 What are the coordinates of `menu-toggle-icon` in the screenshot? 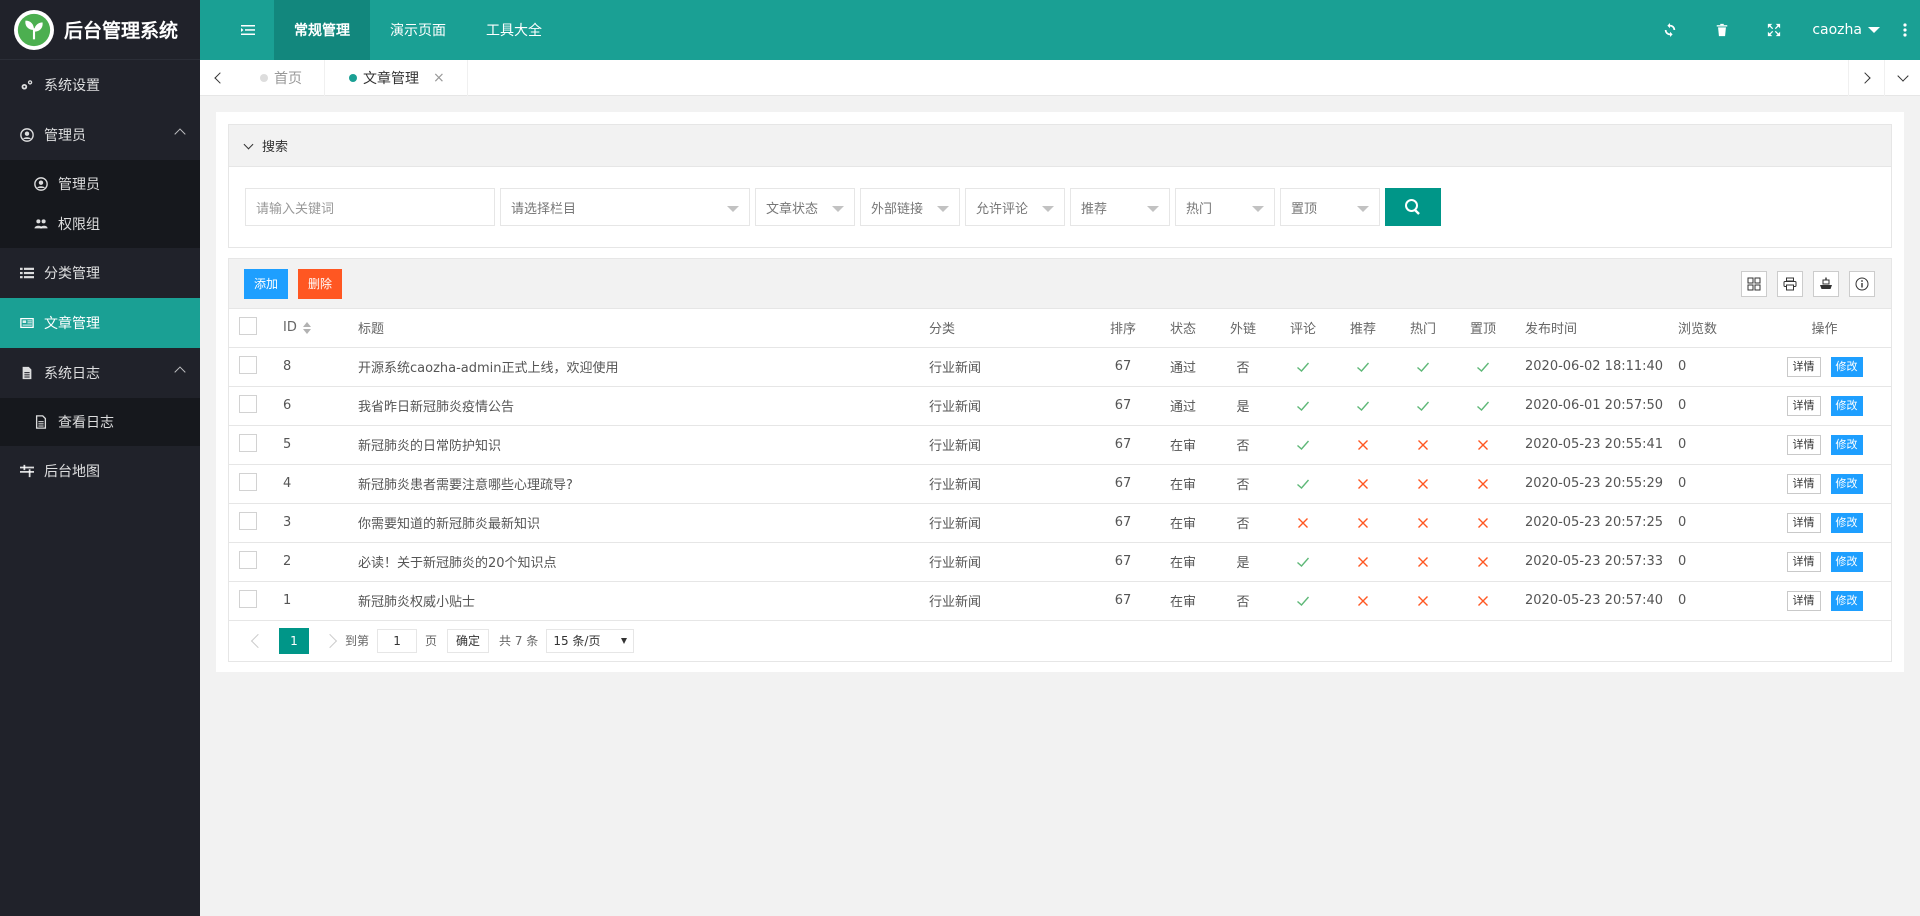 It's located at (248, 30).